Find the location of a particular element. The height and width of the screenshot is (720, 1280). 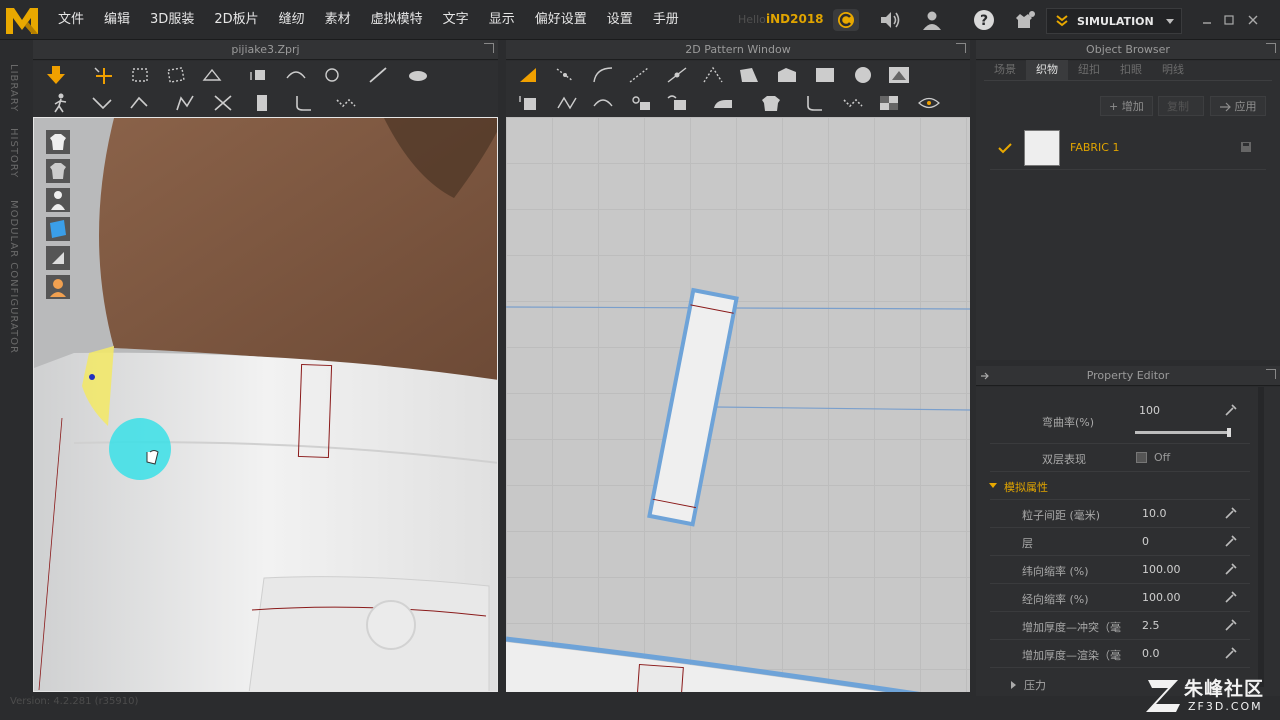

visibility-tool-icon is located at coordinates (929, 103).